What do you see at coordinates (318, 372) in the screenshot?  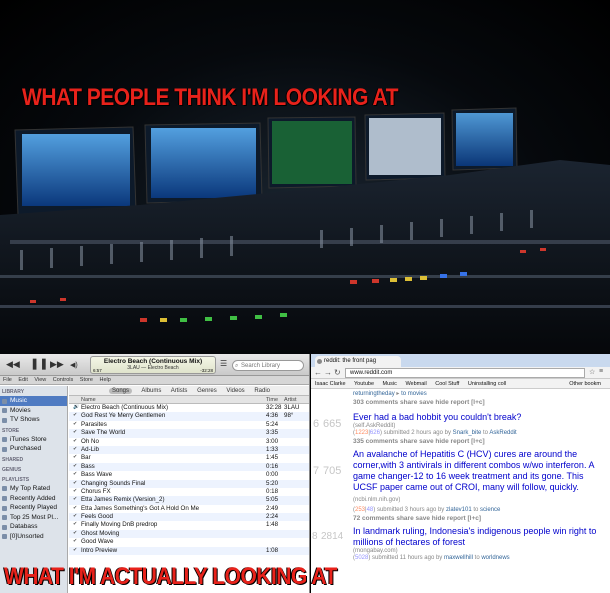 I see `back-icon: ←` at bounding box center [318, 372].